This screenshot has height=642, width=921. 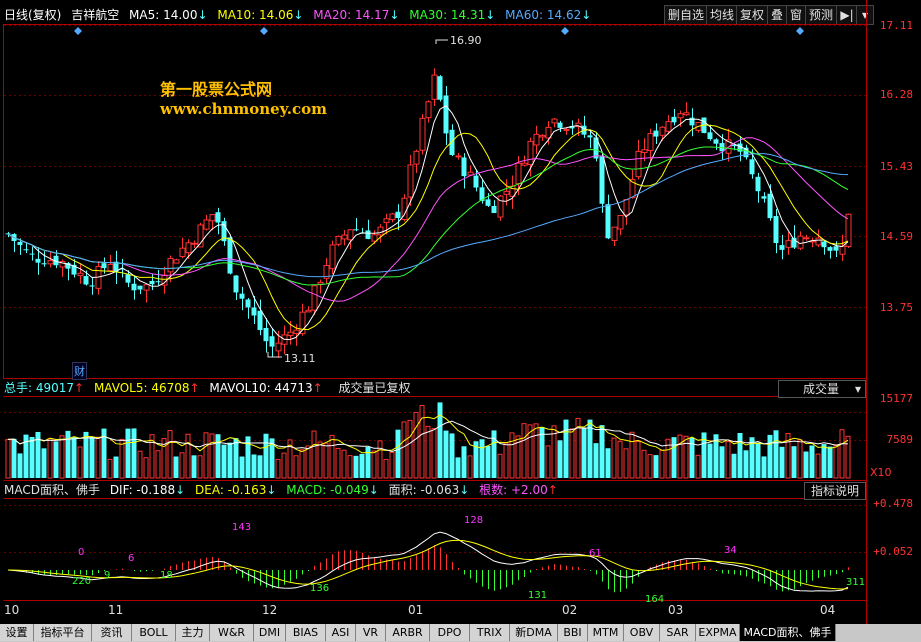 What do you see at coordinates (374, 388) in the screenshot?
I see `volume-note: 成交量已复权` at bounding box center [374, 388].